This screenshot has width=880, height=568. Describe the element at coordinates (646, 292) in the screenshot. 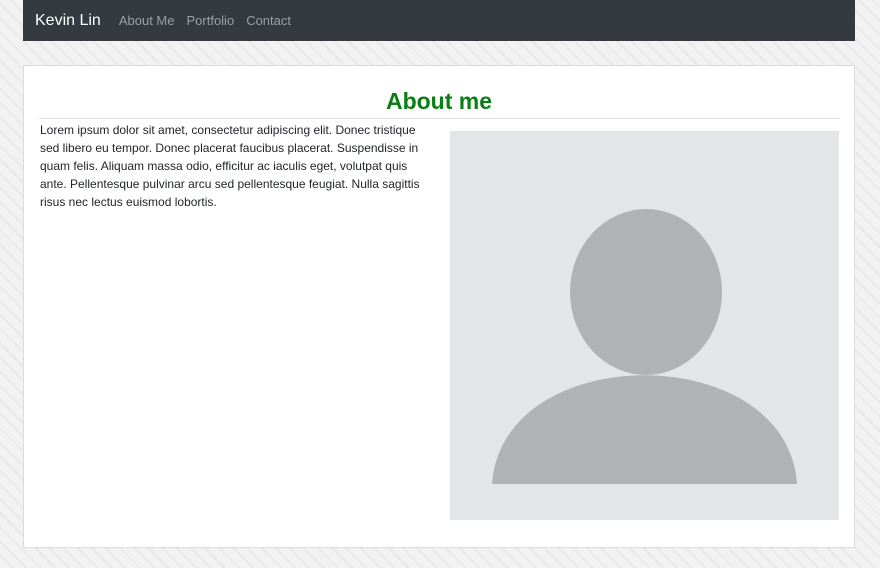

I see `avatar-head` at that location.